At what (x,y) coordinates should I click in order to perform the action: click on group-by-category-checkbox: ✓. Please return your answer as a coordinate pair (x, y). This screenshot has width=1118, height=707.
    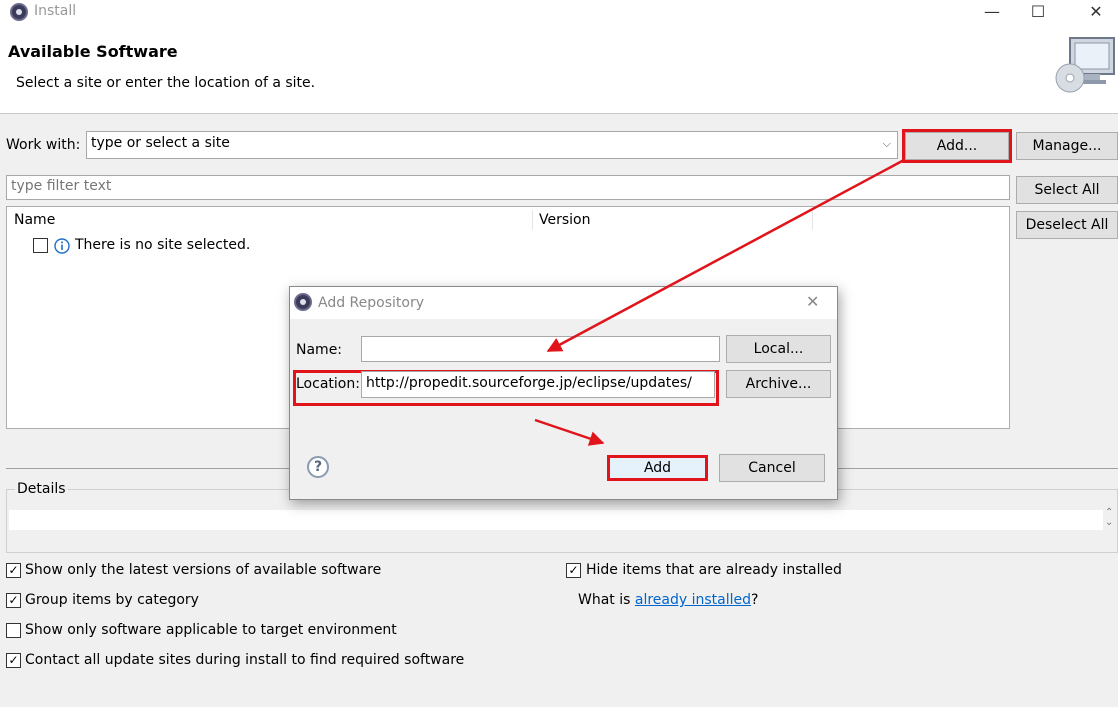
    Looking at the image, I should click on (13, 600).